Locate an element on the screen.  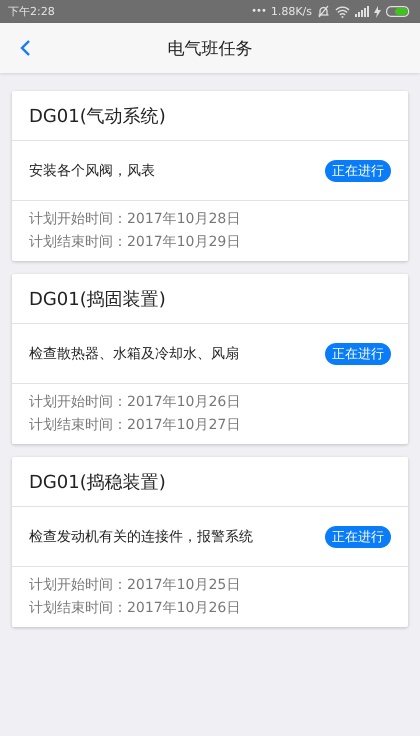
task-title: DG01(捣稳装置) is located at coordinates (97, 482).